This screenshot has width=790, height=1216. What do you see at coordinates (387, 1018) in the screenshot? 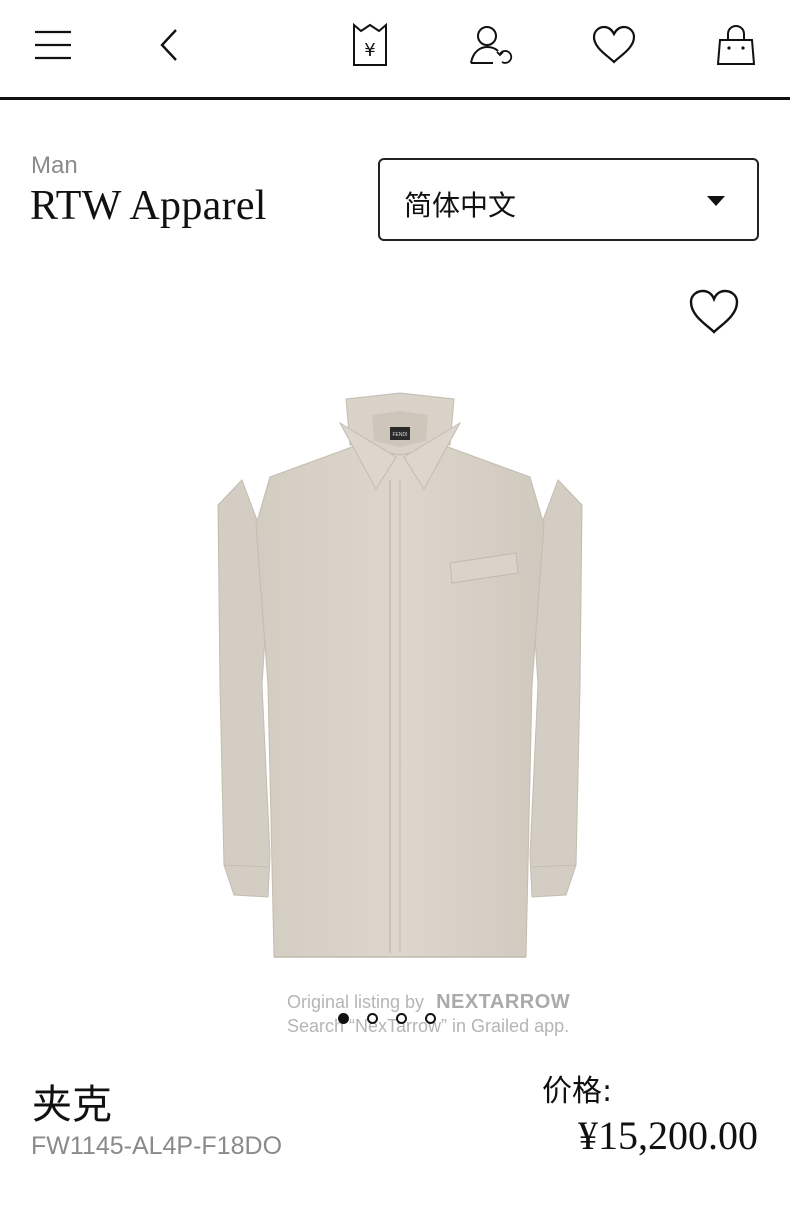
I see `carousel-indicator` at bounding box center [387, 1018].